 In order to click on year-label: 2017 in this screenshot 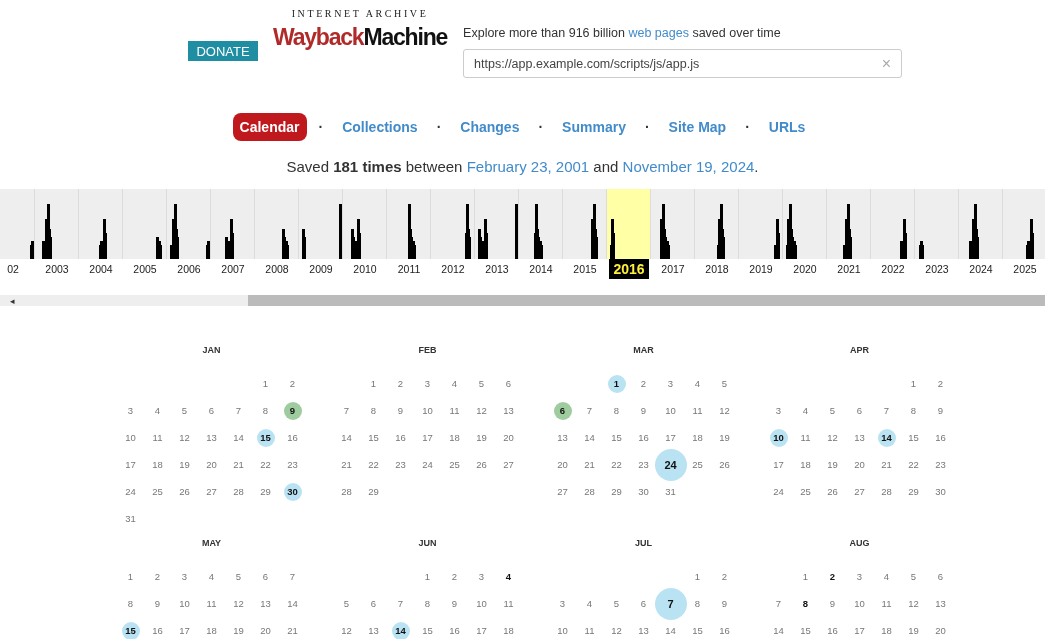, I will do `click(673, 269)`.